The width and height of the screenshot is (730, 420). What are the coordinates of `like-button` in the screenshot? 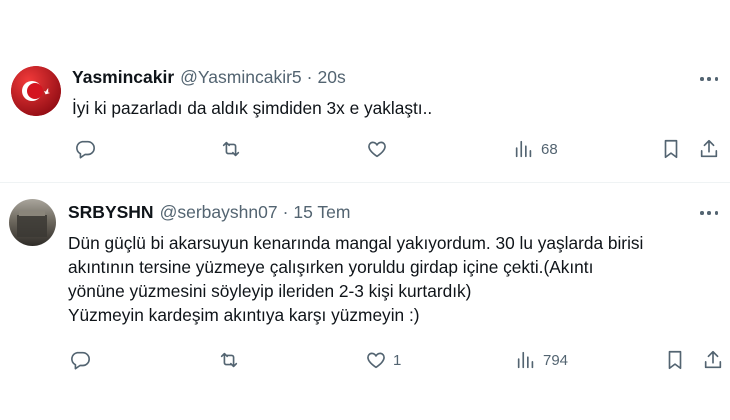 It's located at (380, 149).